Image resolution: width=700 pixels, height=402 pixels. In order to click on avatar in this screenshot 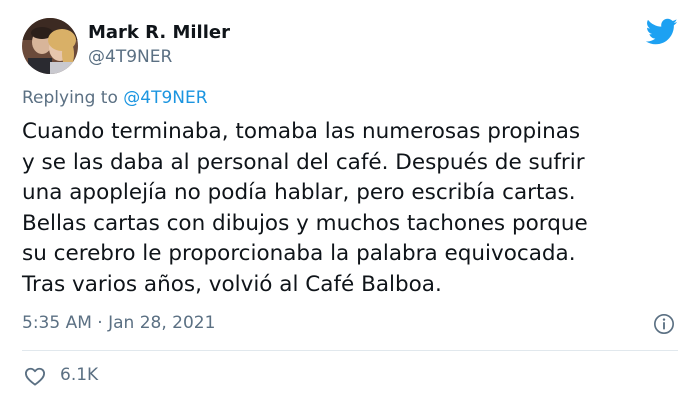, I will do `click(50, 46)`.